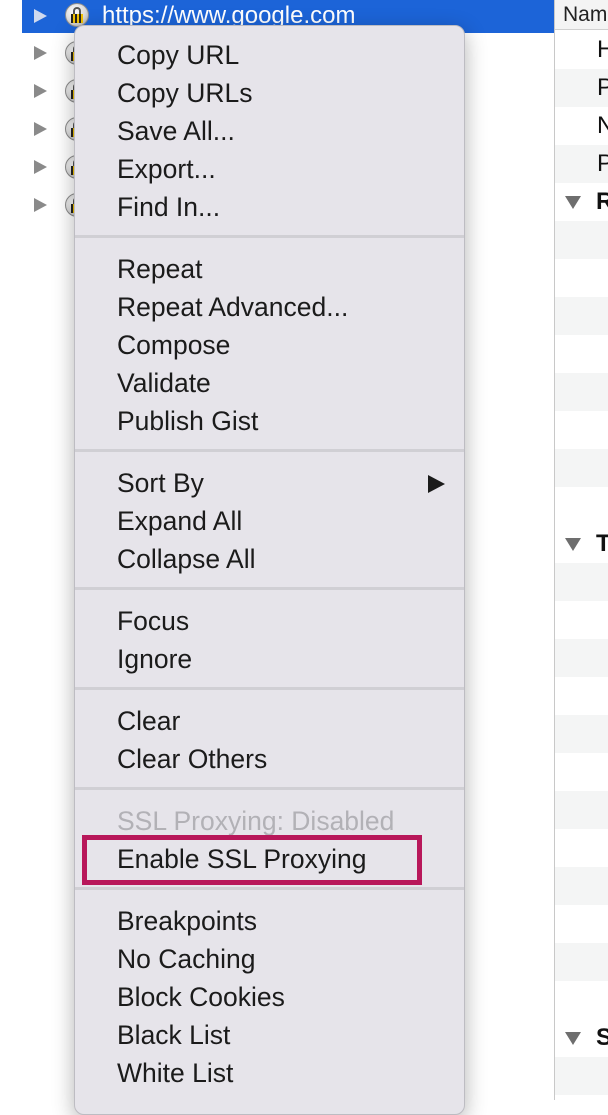 The width and height of the screenshot is (608, 1115). What do you see at coordinates (201, 997) in the screenshot?
I see `menu-item-block-cookies: Block Cookies` at bounding box center [201, 997].